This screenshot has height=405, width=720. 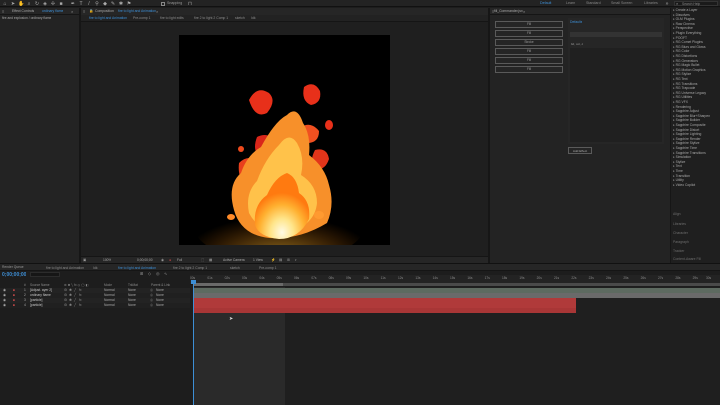 What do you see at coordinates (129, 4) in the screenshot?
I see `puppet-pin-icon: ⚑` at bounding box center [129, 4].